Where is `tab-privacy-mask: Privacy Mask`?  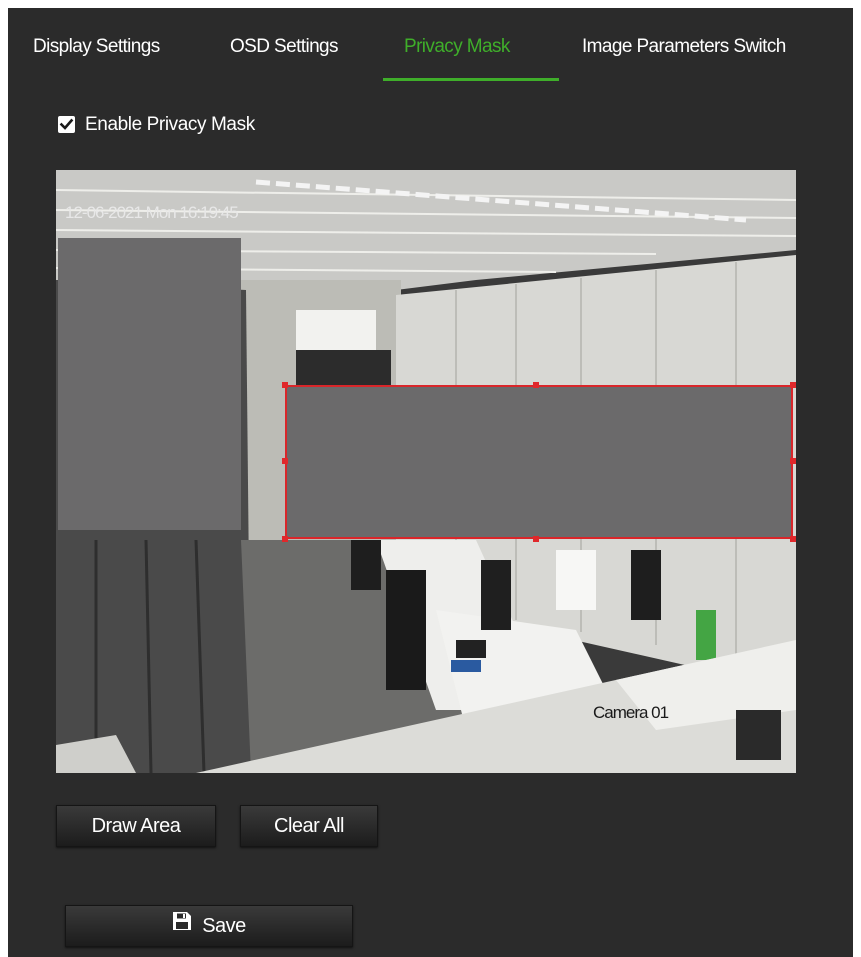 tab-privacy-mask: Privacy Mask is located at coordinates (457, 46).